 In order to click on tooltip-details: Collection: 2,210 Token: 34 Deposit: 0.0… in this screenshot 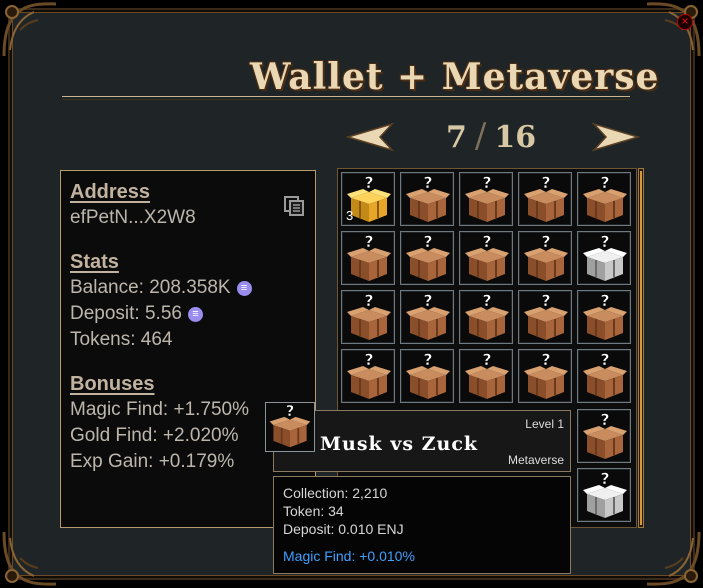, I will do `click(422, 525)`.